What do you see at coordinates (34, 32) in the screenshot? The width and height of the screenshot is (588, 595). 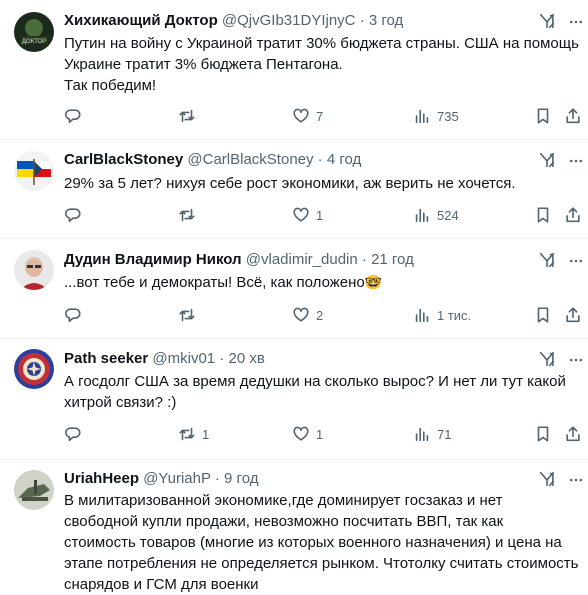 I see `avatar: ДОКТОР` at bounding box center [34, 32].